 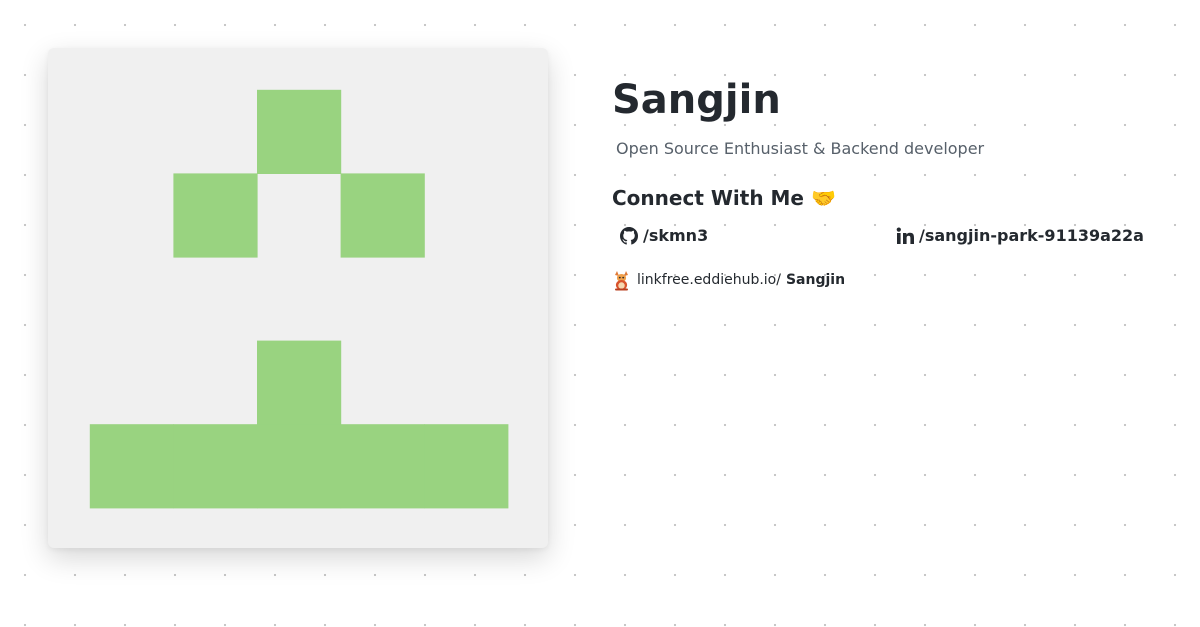 I want to click on linkedin-link: /sangjin-park-91139a22a, so click(x=1020, y=236).